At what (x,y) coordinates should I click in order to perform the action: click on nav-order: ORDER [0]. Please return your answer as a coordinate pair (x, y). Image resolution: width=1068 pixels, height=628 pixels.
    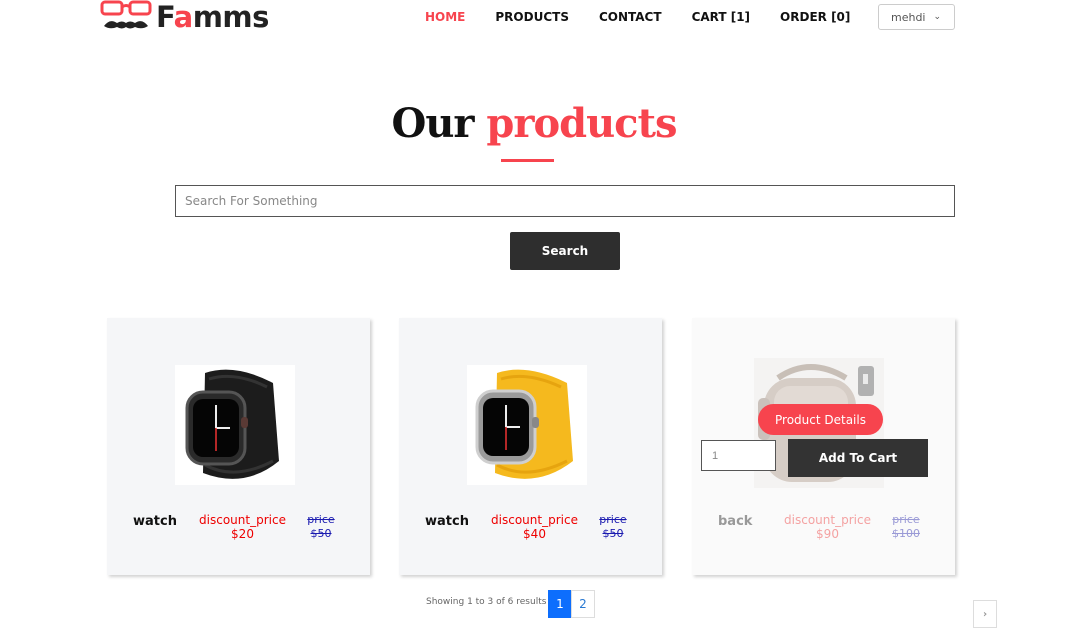
    Looking at the image, I should click on (815, 17).